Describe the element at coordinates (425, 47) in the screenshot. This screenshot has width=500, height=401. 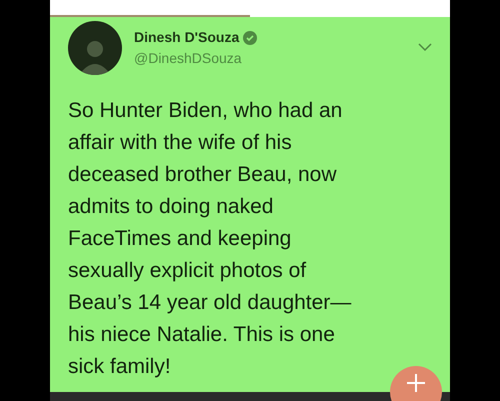
I see `chevron-down-icon` at that location.